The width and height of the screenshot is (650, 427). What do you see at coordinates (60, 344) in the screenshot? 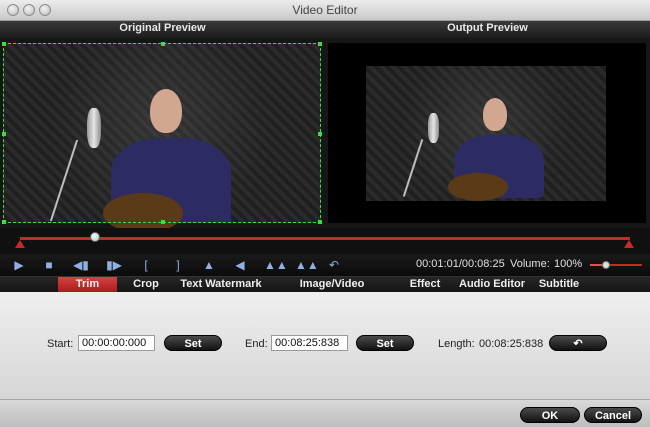
I see `start-label: Start:` at bounding box center [60, 344].